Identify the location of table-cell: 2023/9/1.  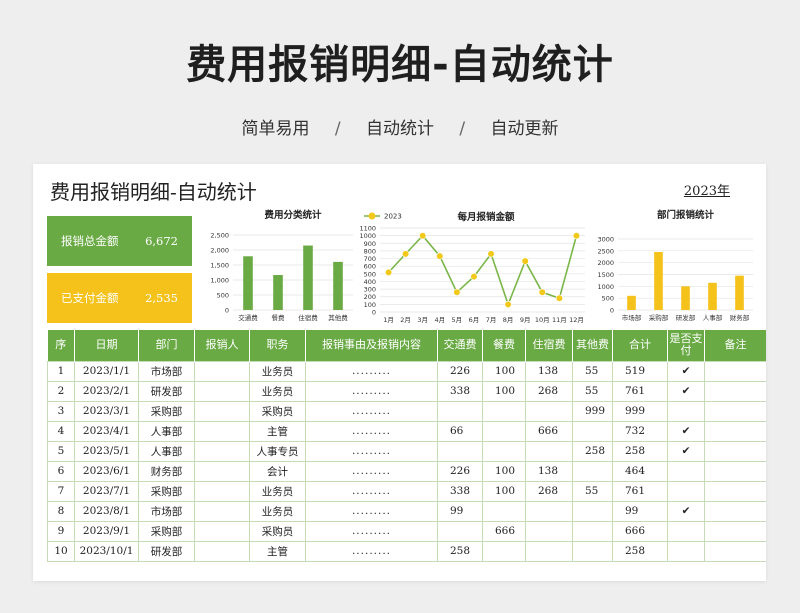
(106, 531).